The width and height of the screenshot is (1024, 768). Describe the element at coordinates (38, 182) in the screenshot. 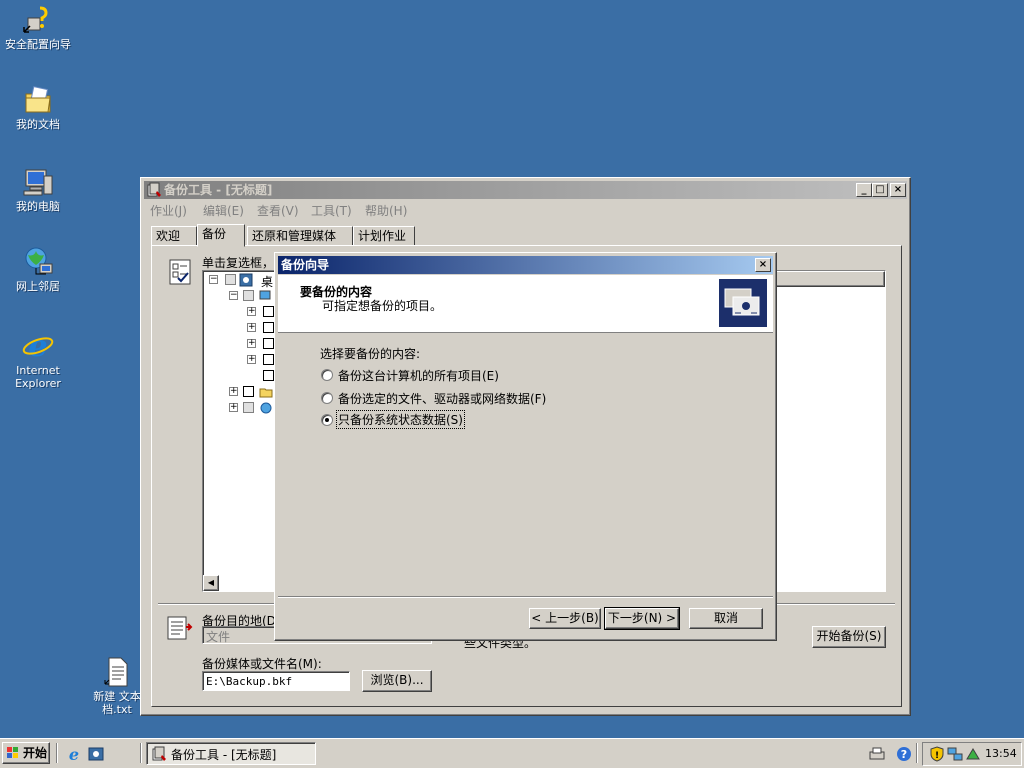

I see `my-computer-icon` at that location.